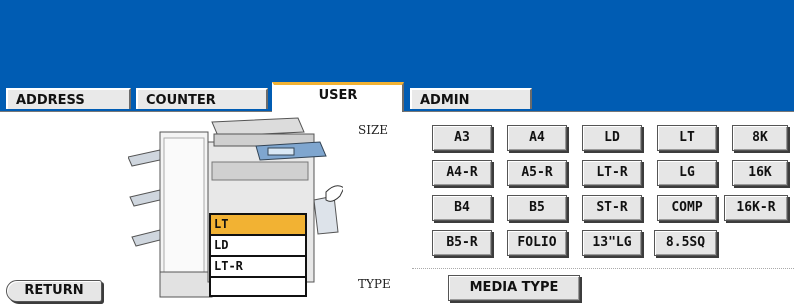 Image resolution: width=794 pixels, height=305 pixels. Describe the element at coordinates (258, 287) in the screenshot. I see `paper-item` at that location.